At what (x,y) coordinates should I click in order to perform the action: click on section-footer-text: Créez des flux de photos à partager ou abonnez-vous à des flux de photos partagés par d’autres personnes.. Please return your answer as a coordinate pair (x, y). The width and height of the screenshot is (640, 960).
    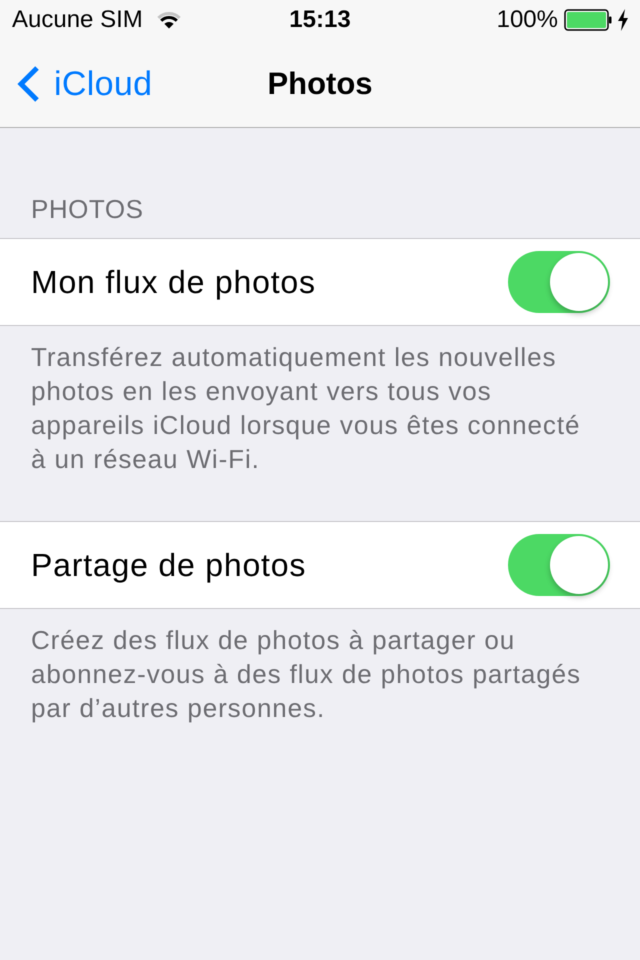
    Looking at the image, I should click on (306, 674).